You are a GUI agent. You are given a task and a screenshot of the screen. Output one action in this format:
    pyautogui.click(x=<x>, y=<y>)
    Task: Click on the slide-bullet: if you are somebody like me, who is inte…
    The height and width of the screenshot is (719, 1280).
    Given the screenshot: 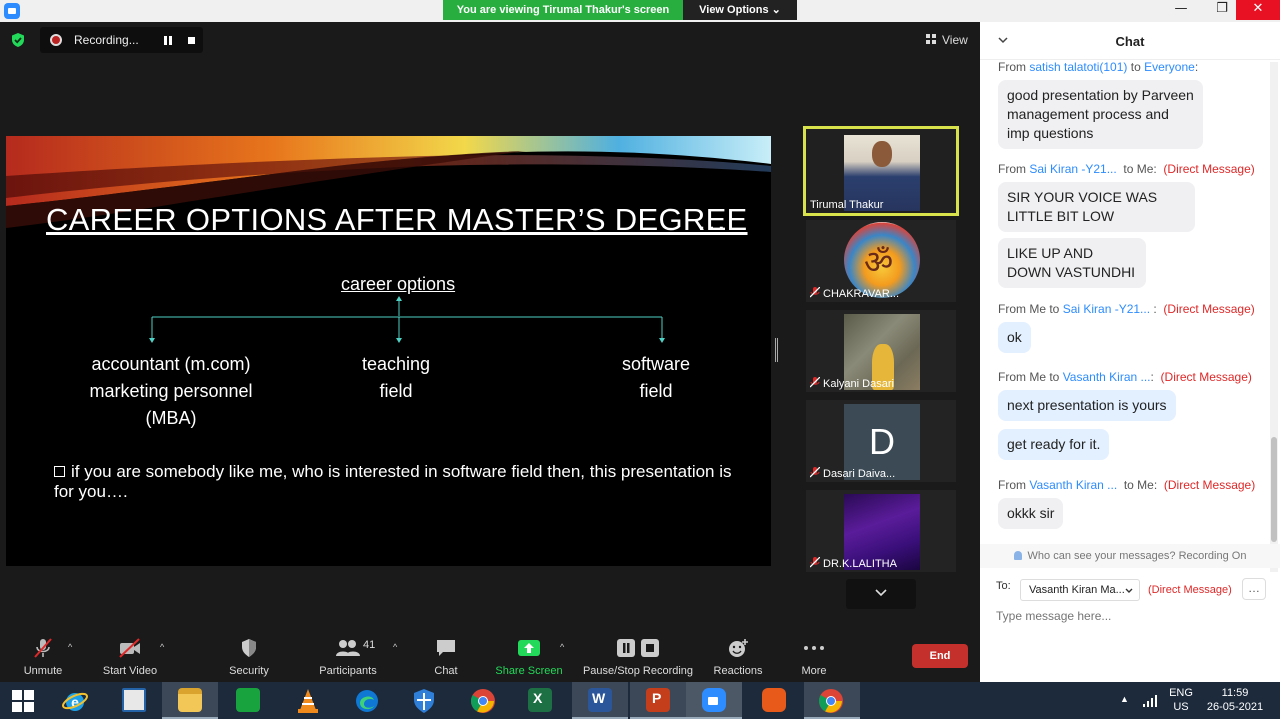 What is the action you would take?
    pyautogui.click(x=399, y=482)
    